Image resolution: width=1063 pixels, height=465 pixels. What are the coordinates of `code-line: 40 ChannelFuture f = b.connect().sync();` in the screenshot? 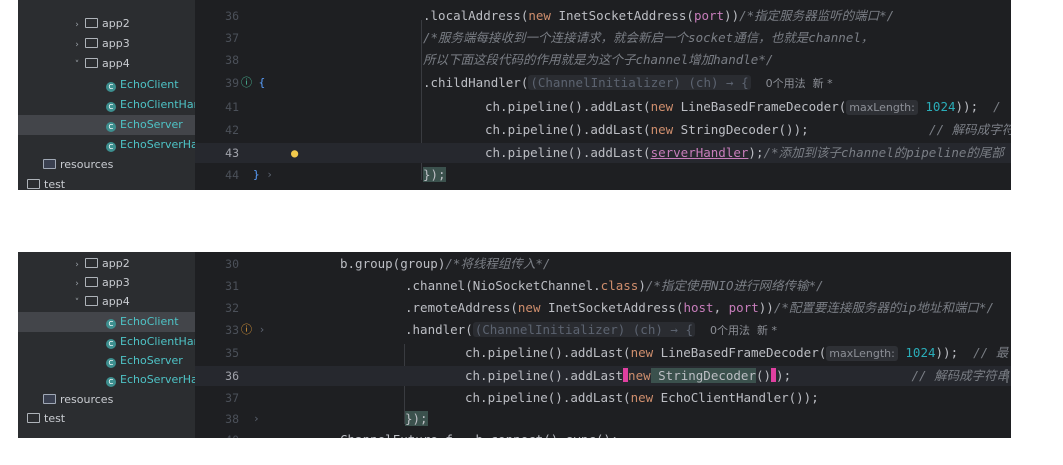 It's located at (603, 434).